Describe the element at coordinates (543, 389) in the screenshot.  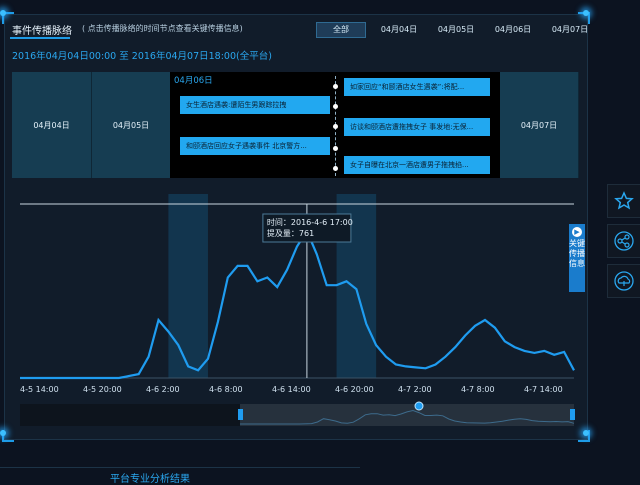
I see `x-tick-label: 4-7 14:00` at that location.